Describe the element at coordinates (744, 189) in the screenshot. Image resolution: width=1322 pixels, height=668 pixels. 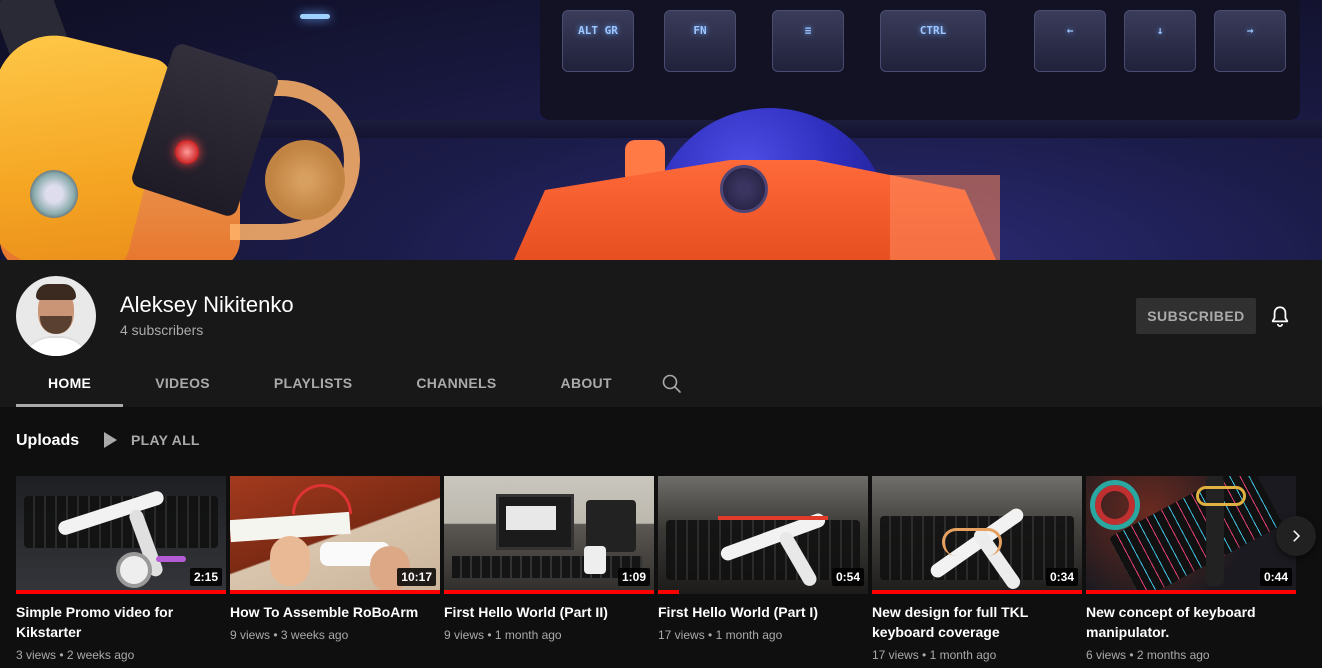
I see `banner-bolt` at that location.